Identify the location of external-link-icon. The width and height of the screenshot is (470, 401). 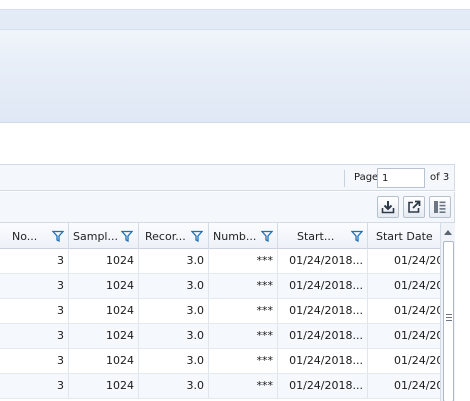
(414, 206).